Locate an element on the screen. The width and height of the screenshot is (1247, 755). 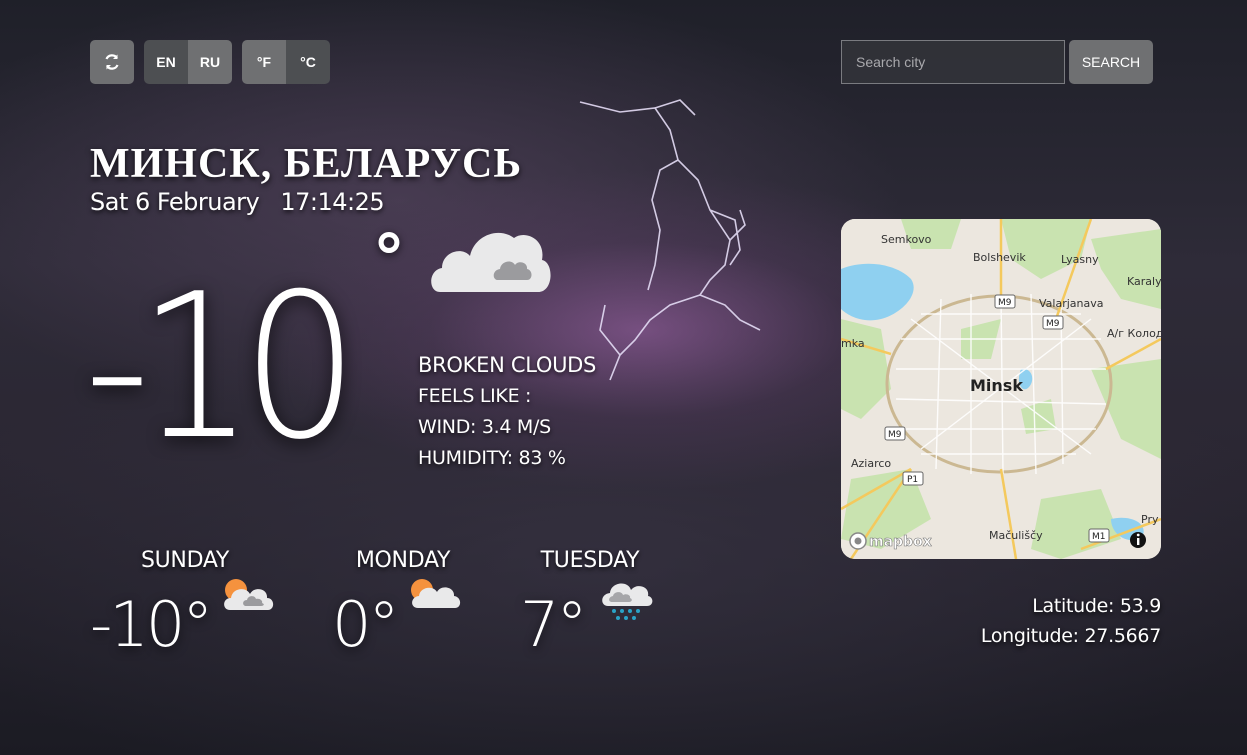
map-label-maculiscy: Mačuliščy is located at coordinates (1016, 535).